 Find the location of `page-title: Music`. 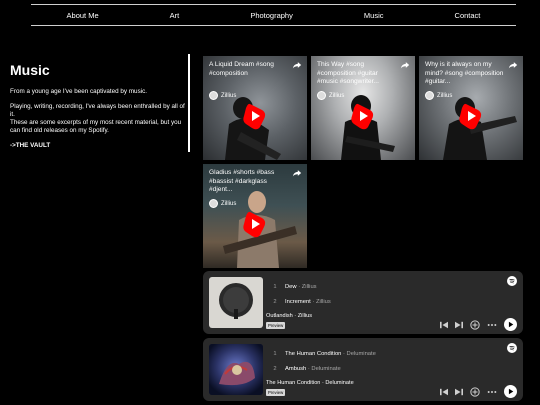

page-title: Music is located at coordinates (30, 70).